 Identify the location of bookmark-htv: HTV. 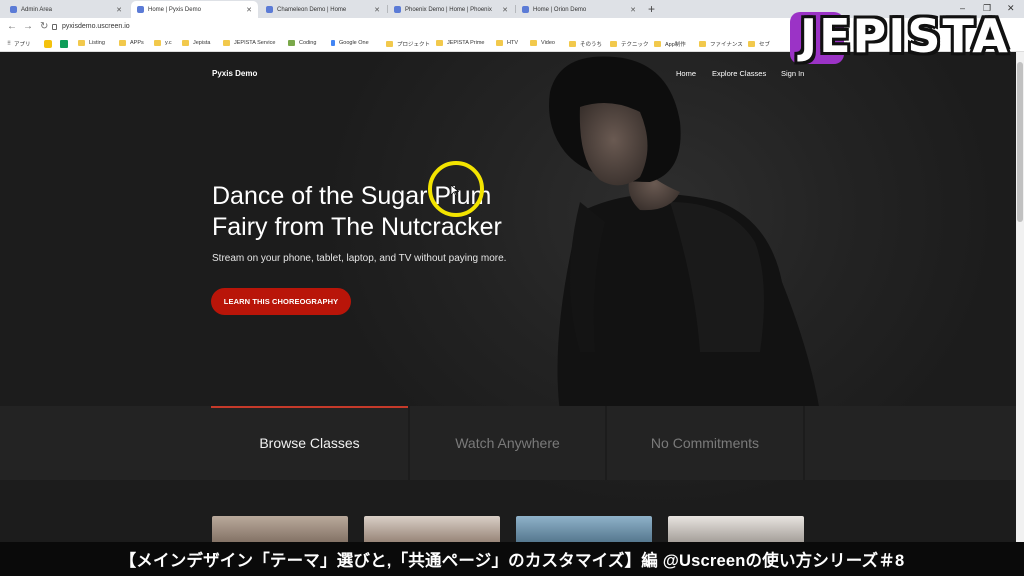
(507, 43).